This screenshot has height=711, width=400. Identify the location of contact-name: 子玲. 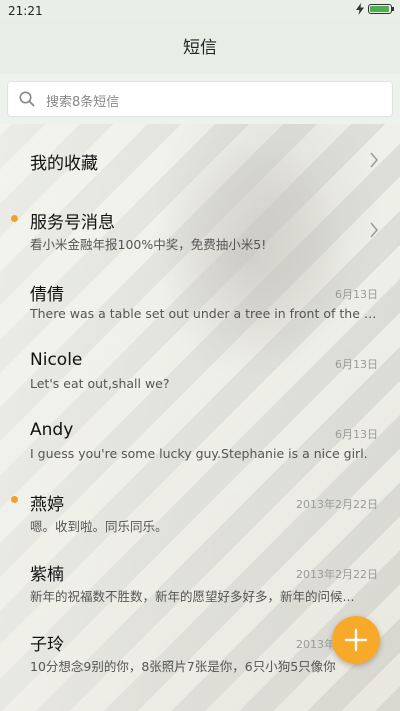
(47, 645).